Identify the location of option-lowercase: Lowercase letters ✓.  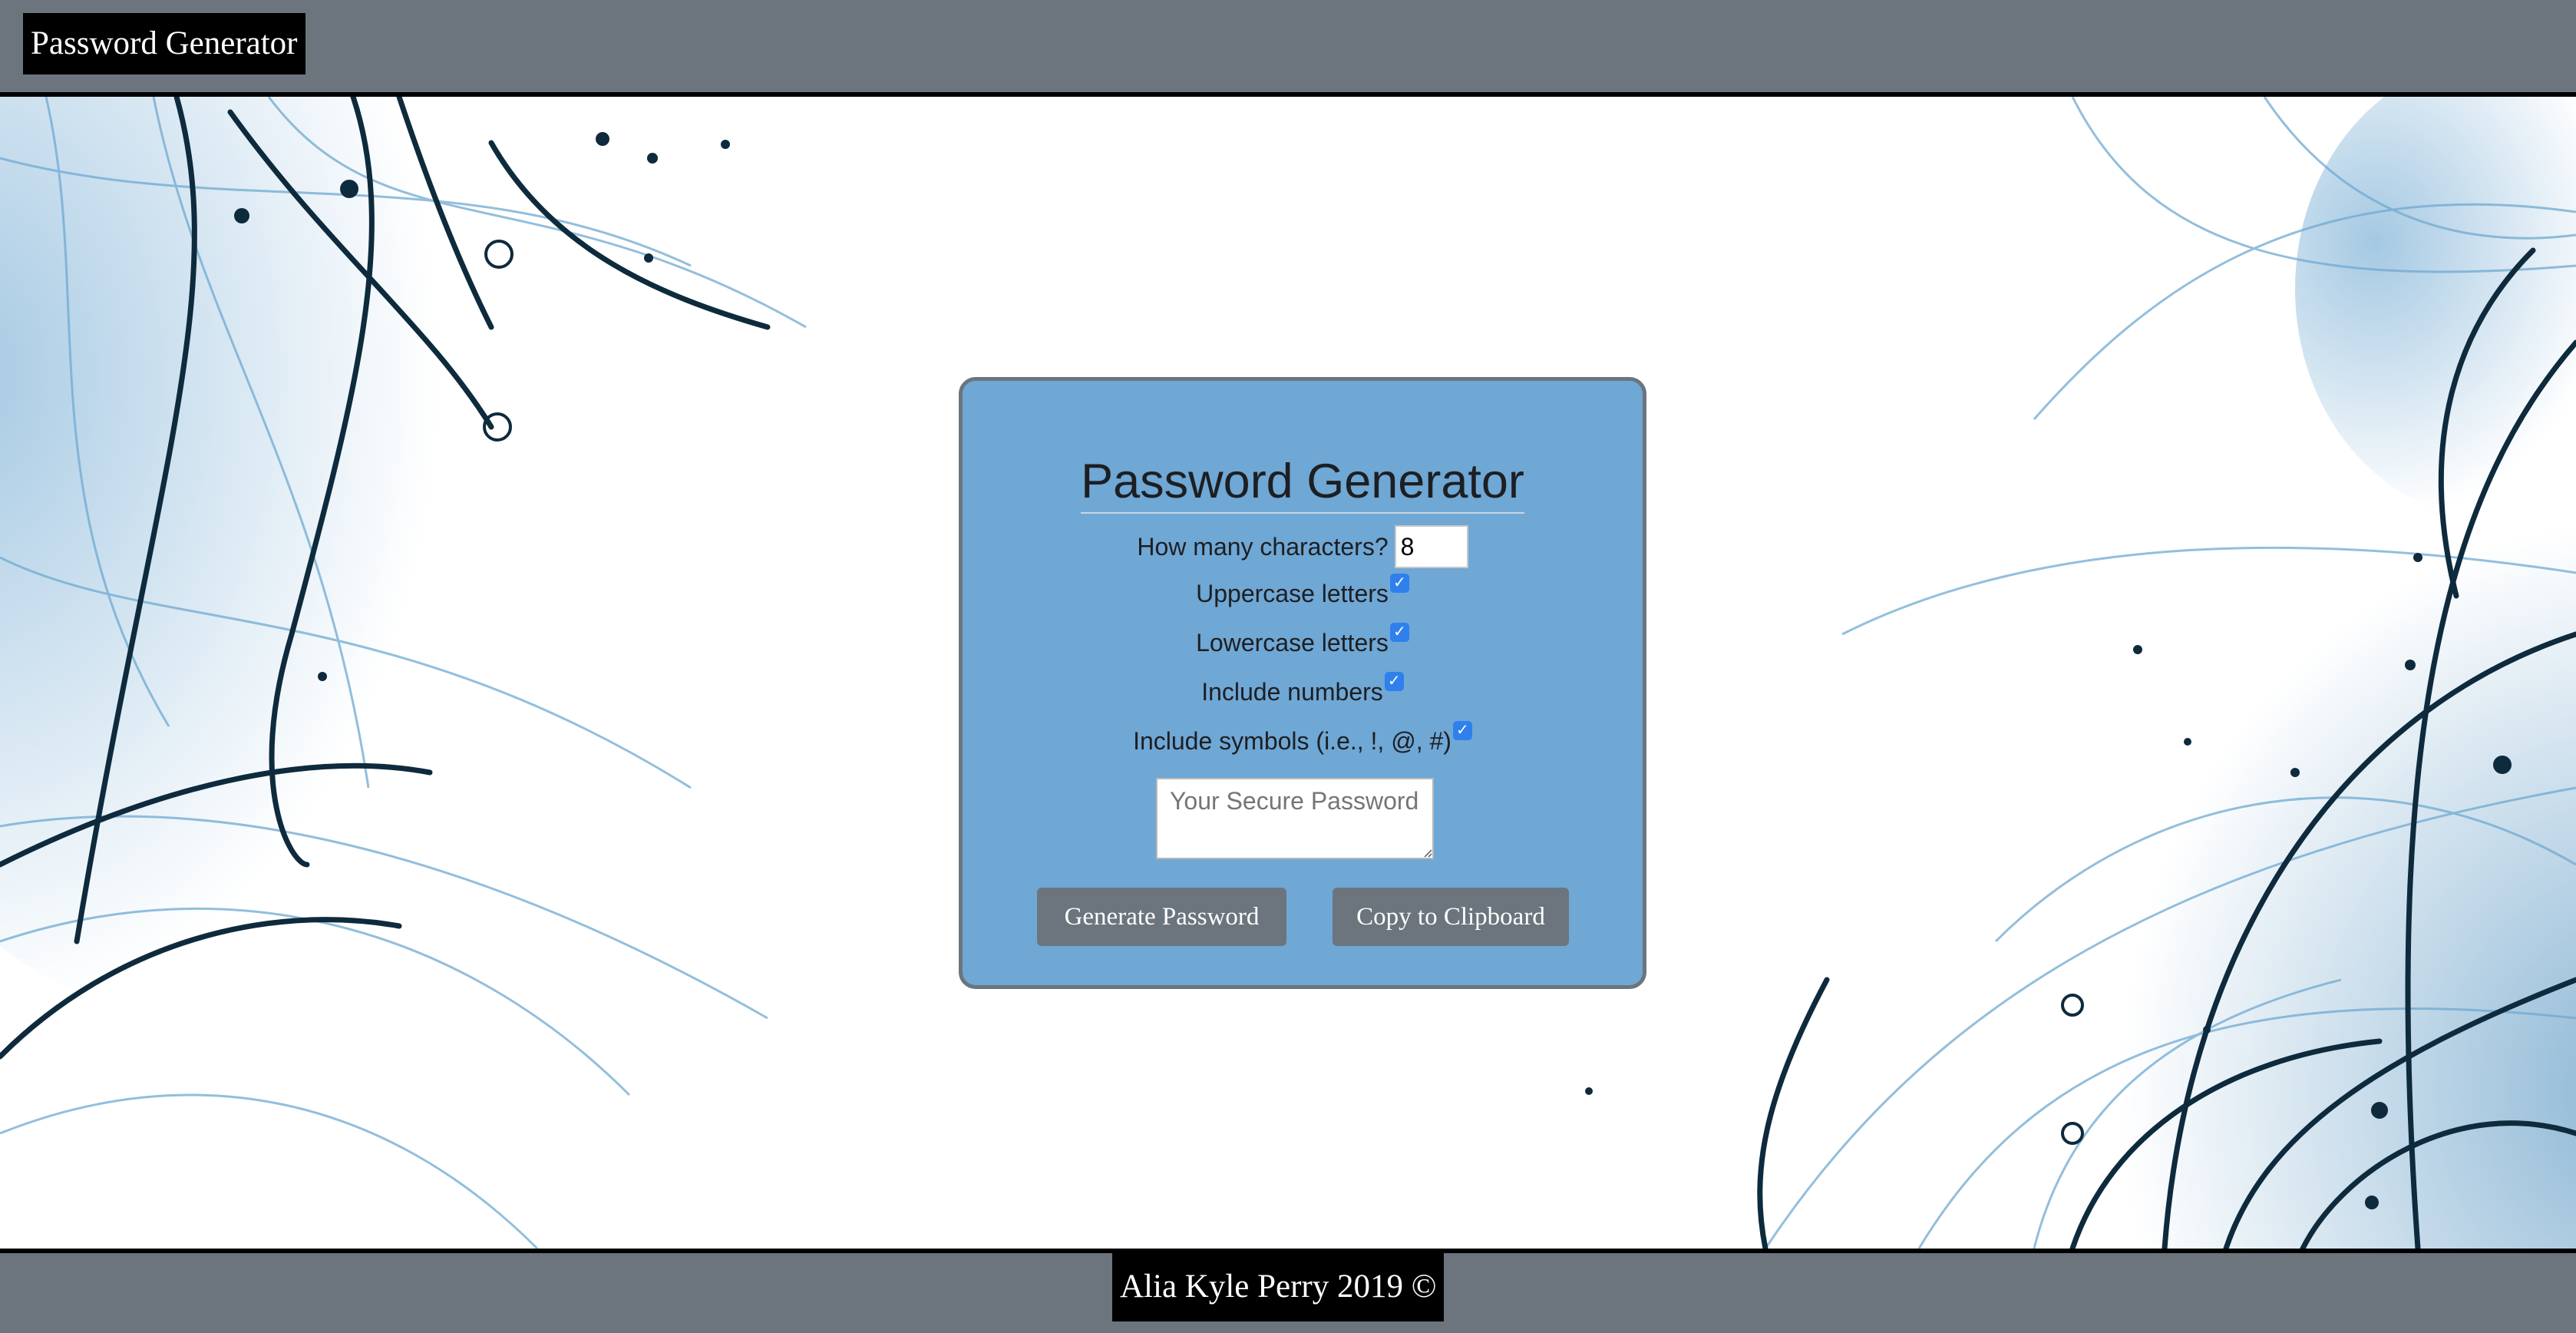
(1303, 640).